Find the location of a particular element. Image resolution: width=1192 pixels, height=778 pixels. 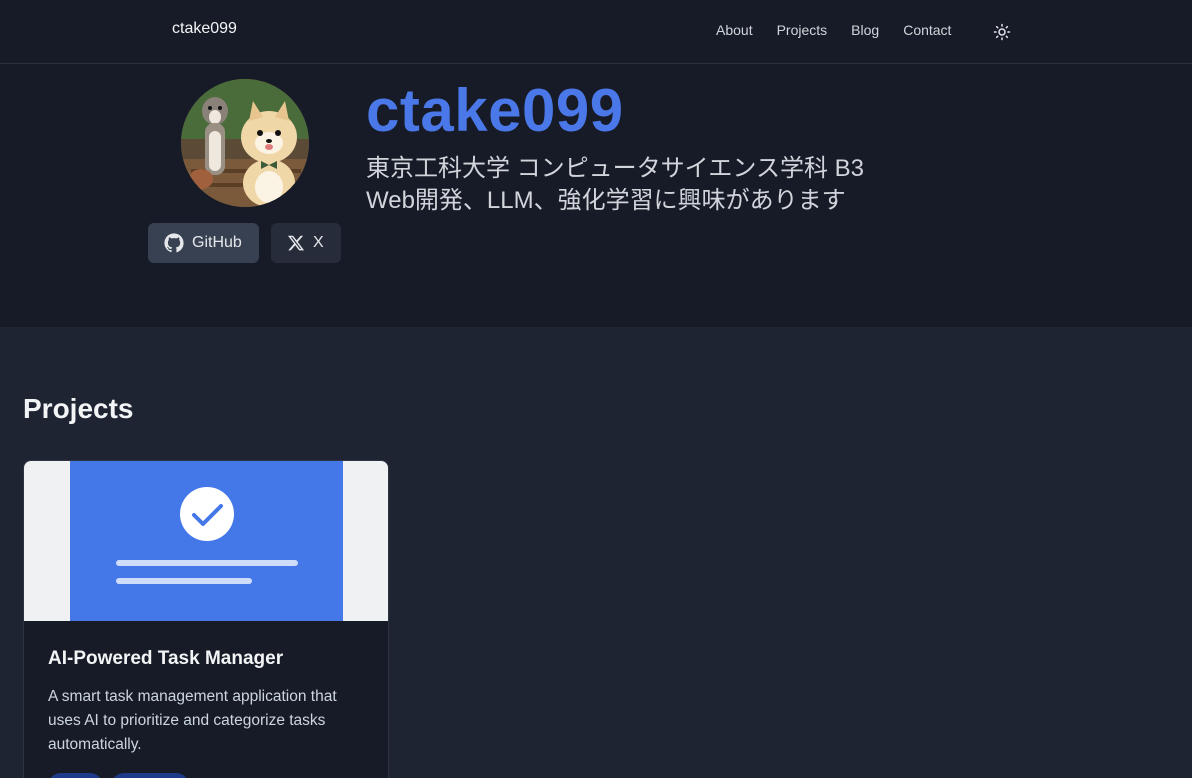

hero-interests: Web開発、LLM、強化学習に興味があります is located at coordinates (606, 200).